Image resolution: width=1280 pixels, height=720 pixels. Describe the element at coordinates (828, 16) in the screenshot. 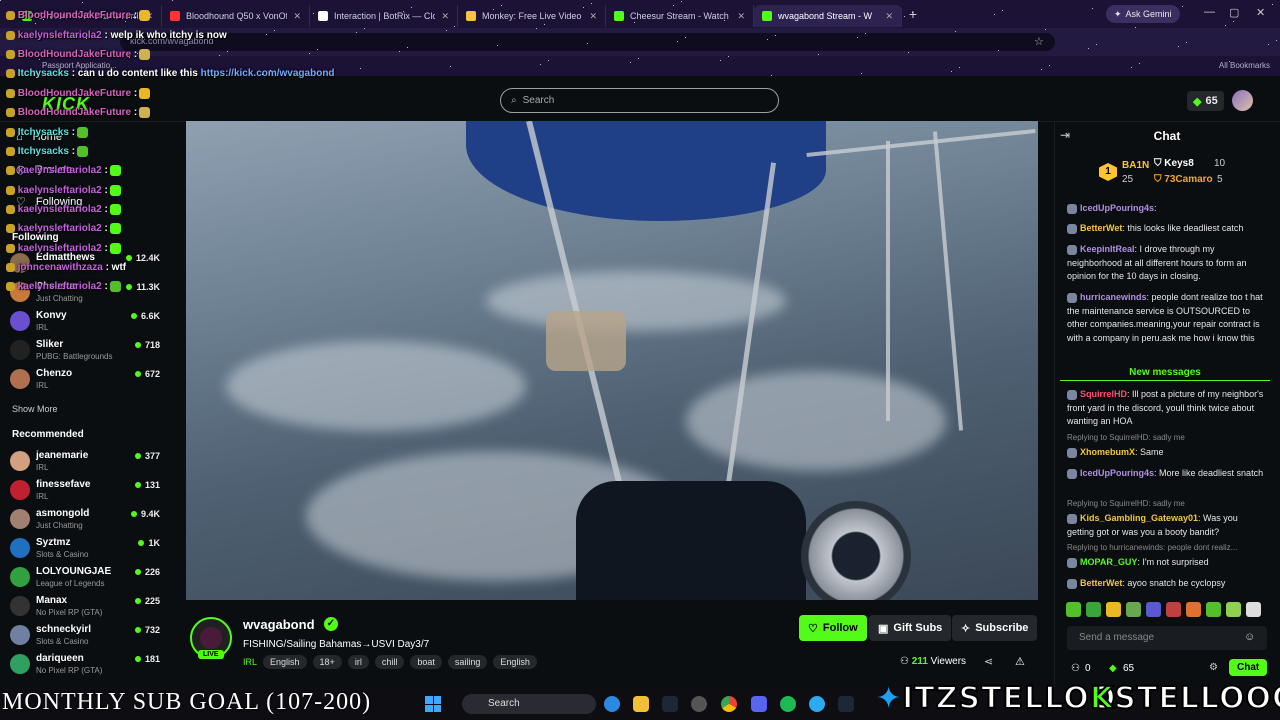

I see `tab-5: wvagabond Stream - W ✕` at that location.